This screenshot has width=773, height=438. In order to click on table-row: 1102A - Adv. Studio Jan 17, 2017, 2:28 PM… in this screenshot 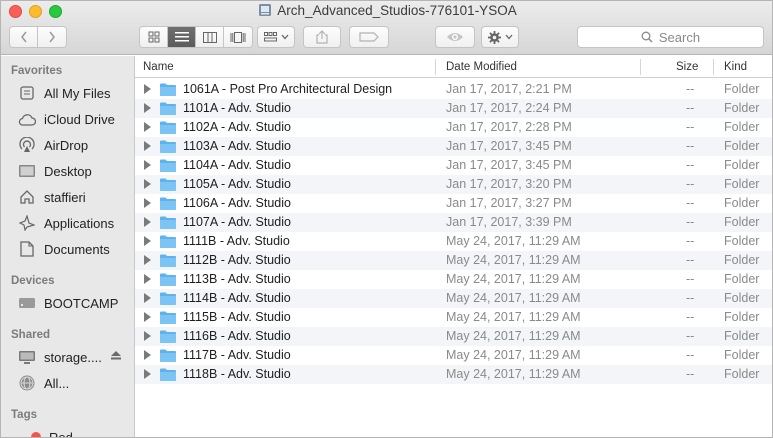, I will do `click(453, 127)`.